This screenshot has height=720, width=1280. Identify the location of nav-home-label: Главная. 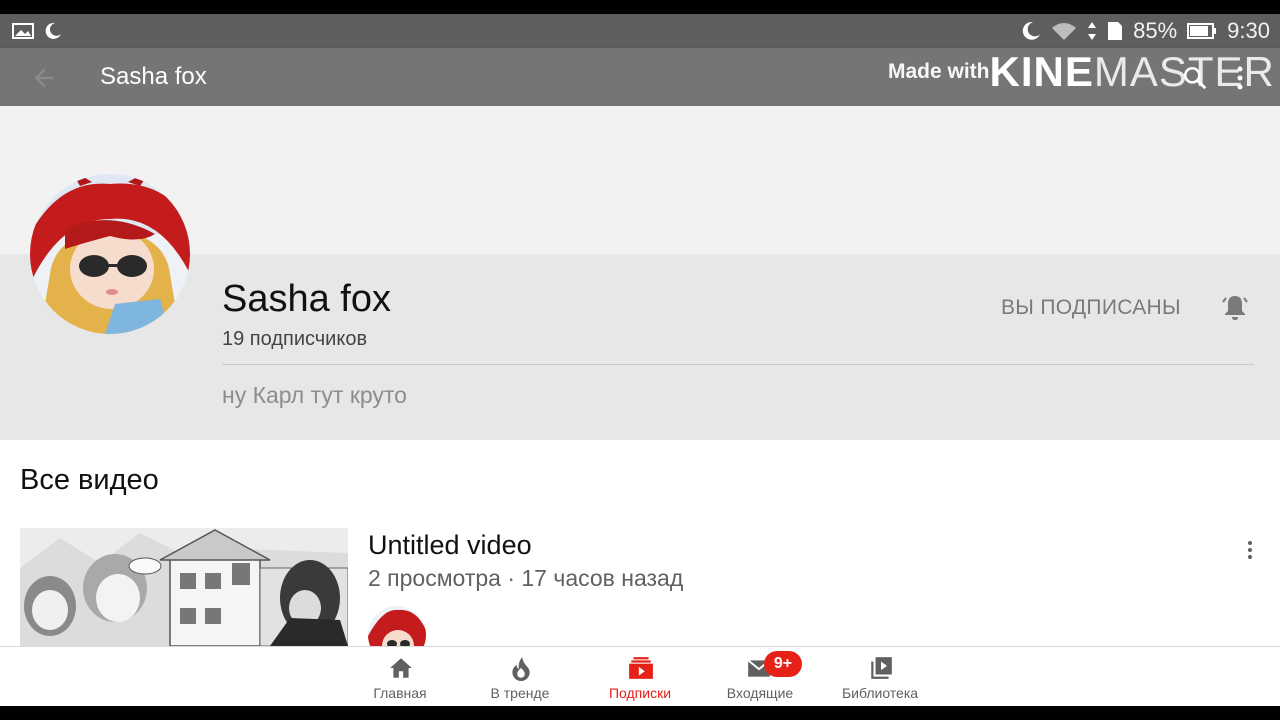
(400, 693).